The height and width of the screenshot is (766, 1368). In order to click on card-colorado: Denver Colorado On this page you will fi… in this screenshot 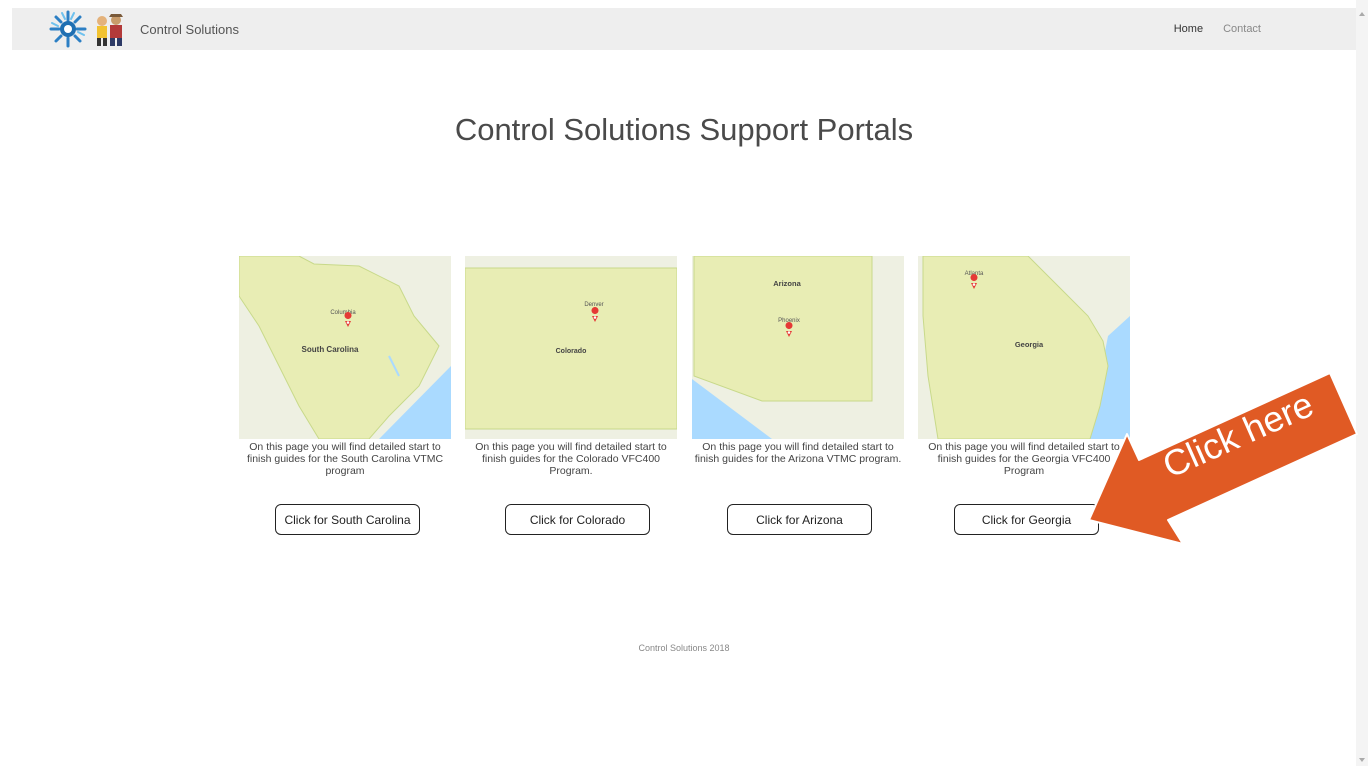, I will do `click(571, 395)`.